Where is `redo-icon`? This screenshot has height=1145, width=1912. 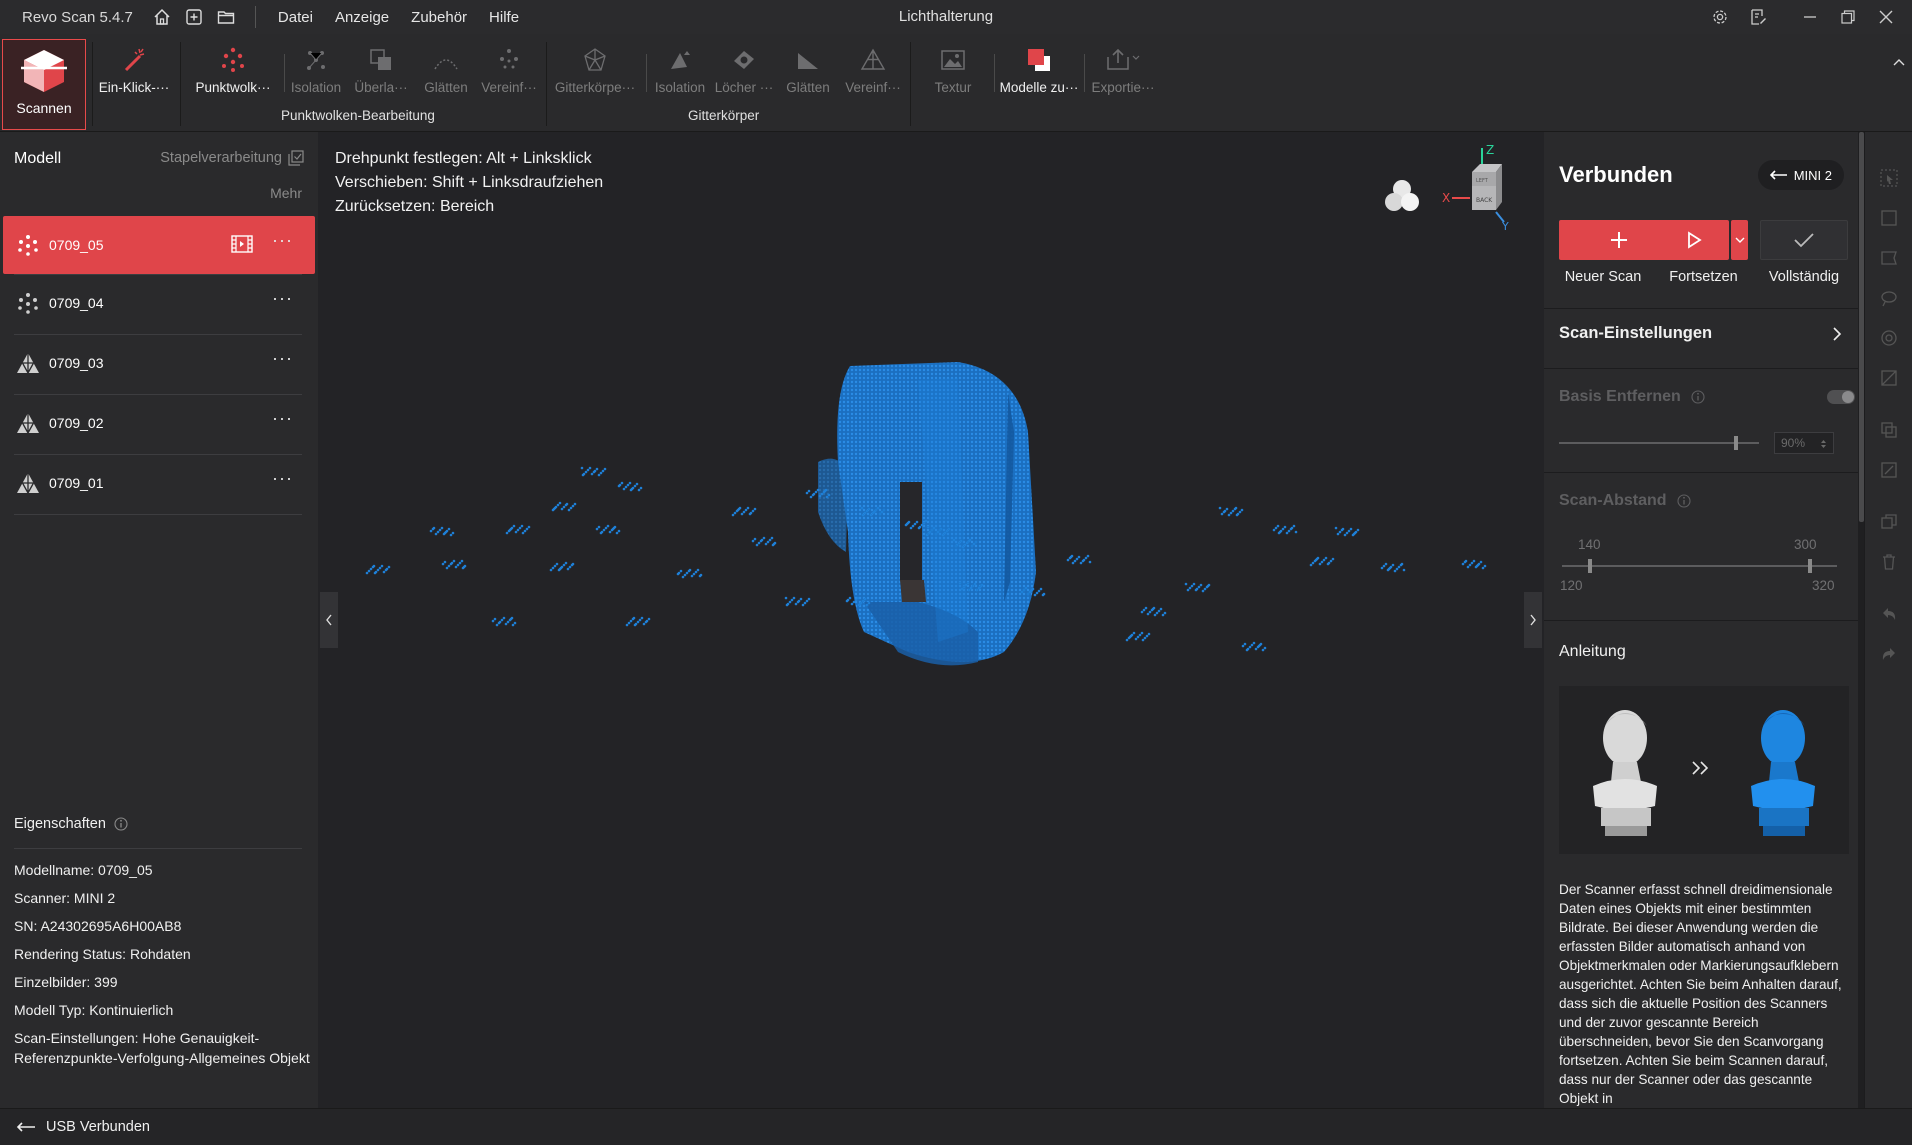 redo-icon is located at coordinates (1889, 654).